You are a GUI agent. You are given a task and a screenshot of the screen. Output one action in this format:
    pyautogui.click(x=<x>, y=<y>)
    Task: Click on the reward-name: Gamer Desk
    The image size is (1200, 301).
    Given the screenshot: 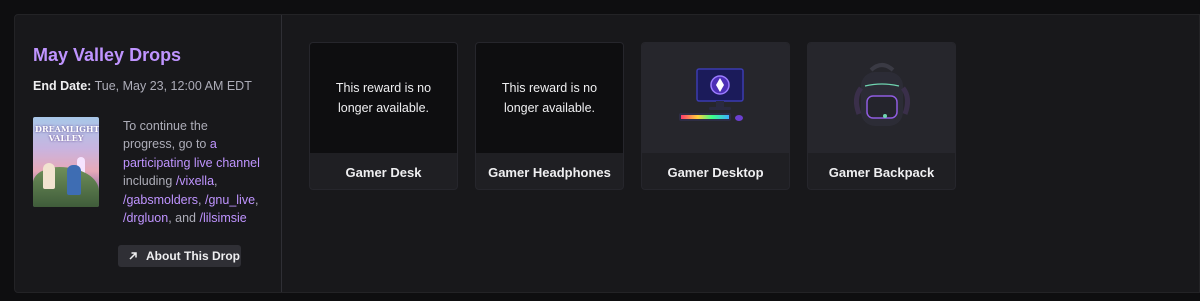 What is the action you would take?
    pyautogui.click(x=383, y=172)
    